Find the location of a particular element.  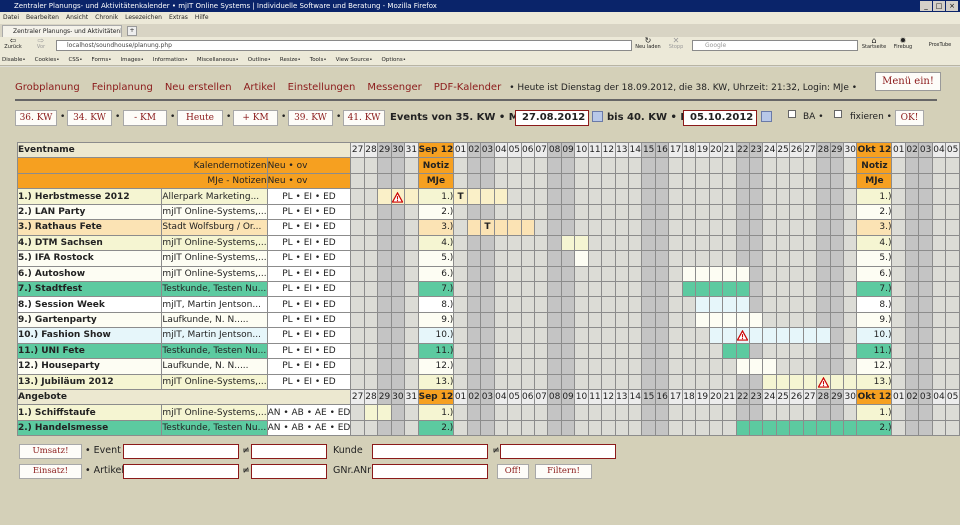

url-bar: localhost/soundhouse/planung.php is located at coordinates (344, 45).